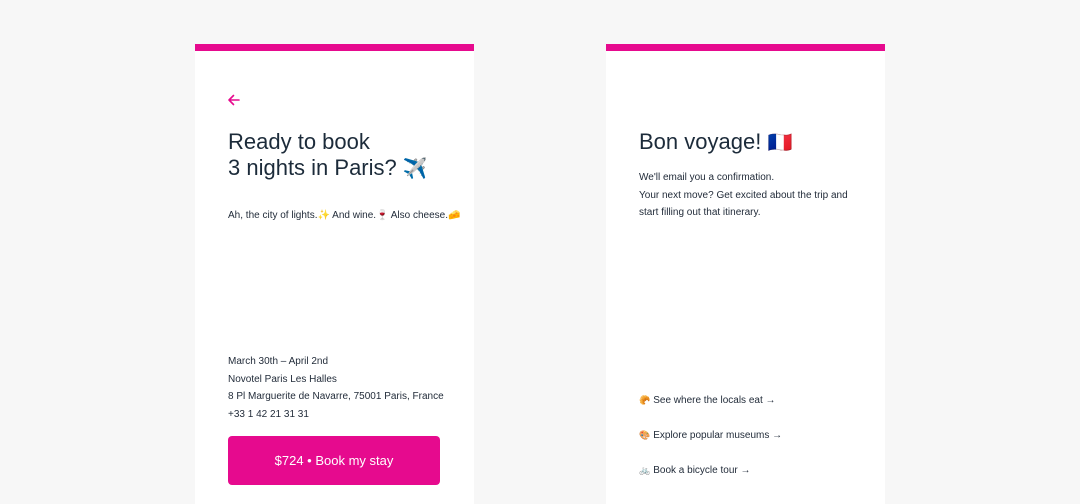 The width and height of the screenshot is (1080, 504). I want to click on confirmation-line1: We'll email you a confirmation., so click(707, 177).